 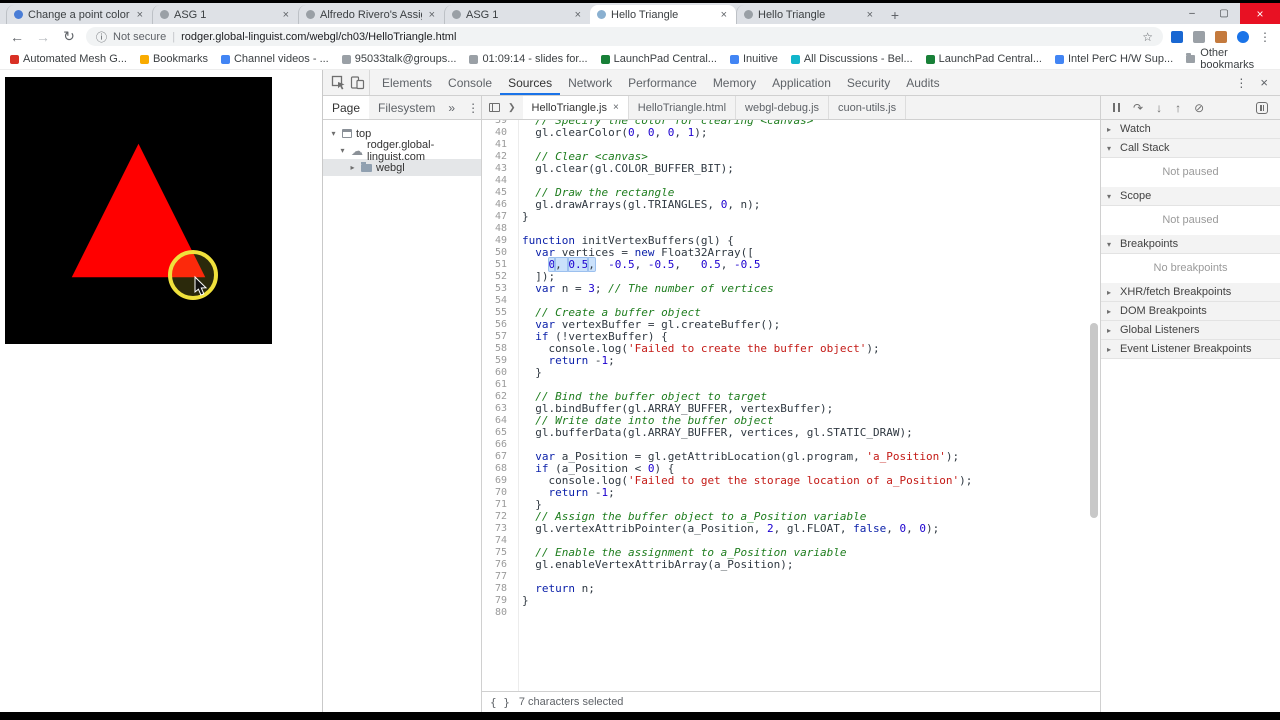 What do you see at coordinates (497, 421) in the screenshot?
I see `line-number: 64` at bounding box center [497, 421].